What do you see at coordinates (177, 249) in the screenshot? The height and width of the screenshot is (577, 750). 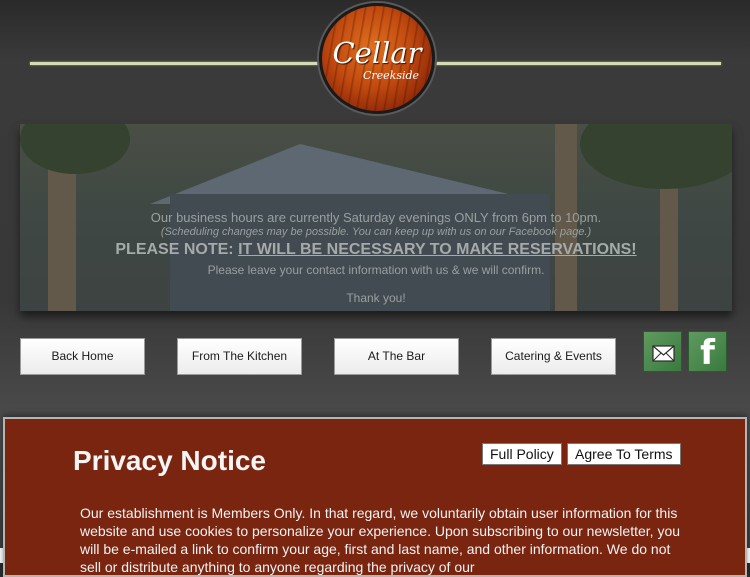 I see `notice-prefix: PLEASE NOTE:` at bounding box center [177, 249].